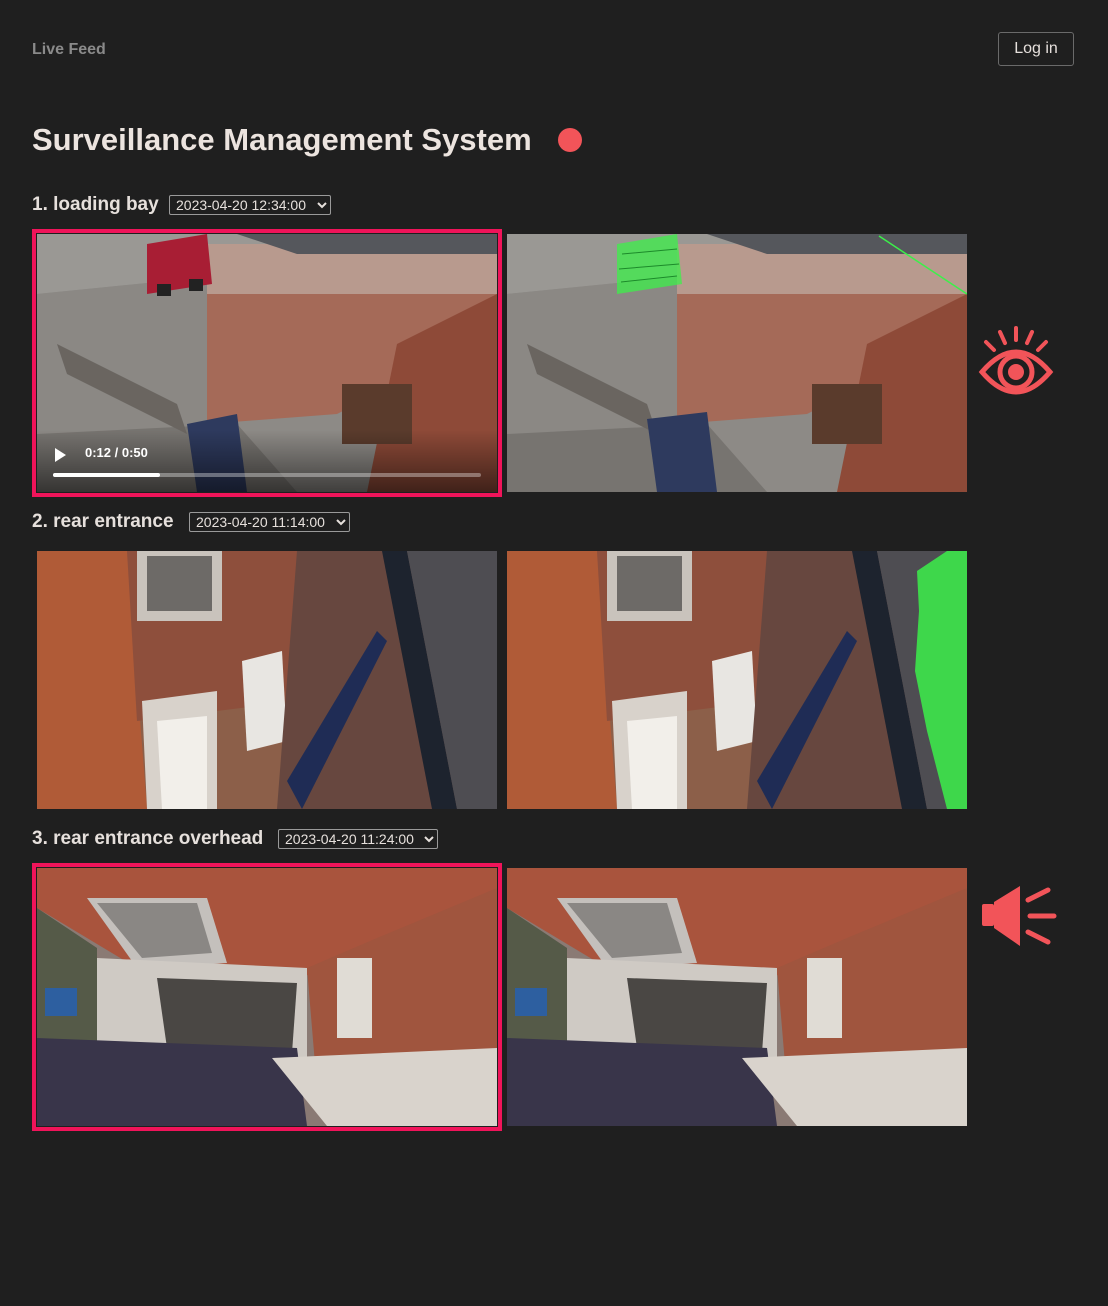 The height and width of the screenshot is (1306, 1108). I want to click on camera-label: 2. rear entrance, so click(103, 521).